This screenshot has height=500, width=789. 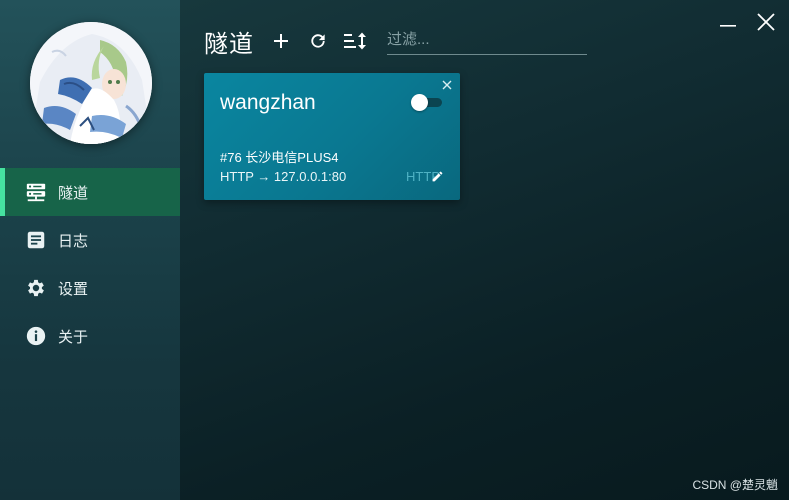 I want to click on toolbar: 隧道, so click(x=395, y=41).